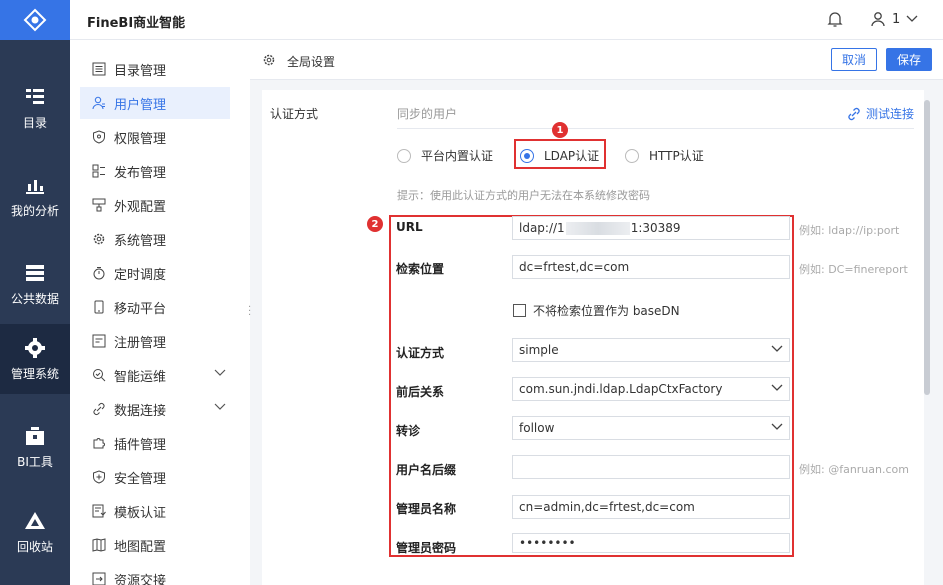 Image resolution: width=943 pixels, height=585 pixels. I want to click on referral-label: 转诊, so click(408, 431).